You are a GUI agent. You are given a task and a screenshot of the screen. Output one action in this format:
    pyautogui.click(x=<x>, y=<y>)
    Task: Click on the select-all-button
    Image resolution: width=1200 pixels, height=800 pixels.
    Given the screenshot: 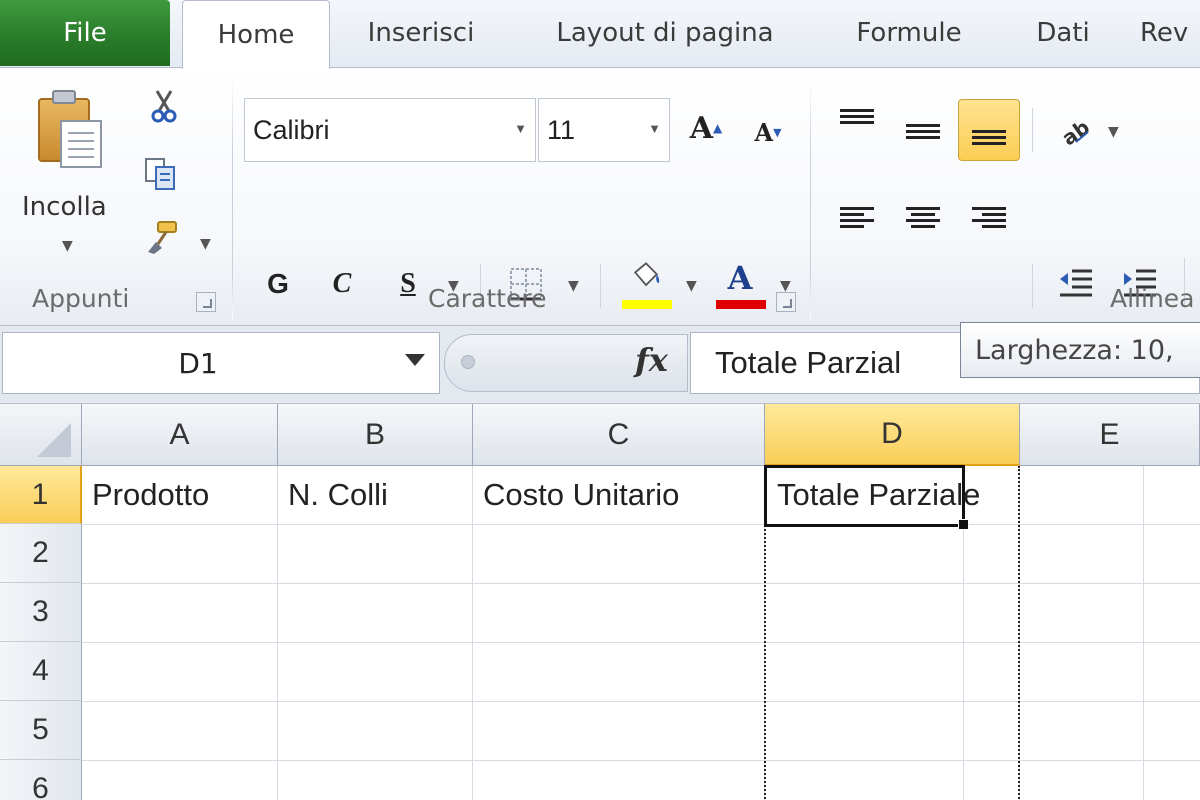 What is the action you would take?
    pyautogui.click(x=41, y=435)
    